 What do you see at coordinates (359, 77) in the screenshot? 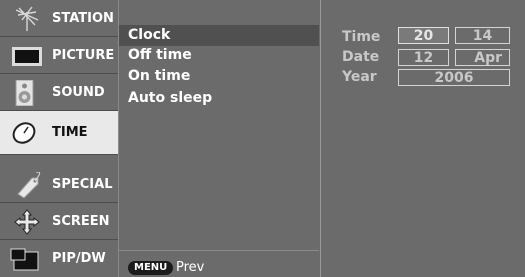
I see `year-label: Year` at bounding box center [359, 77].